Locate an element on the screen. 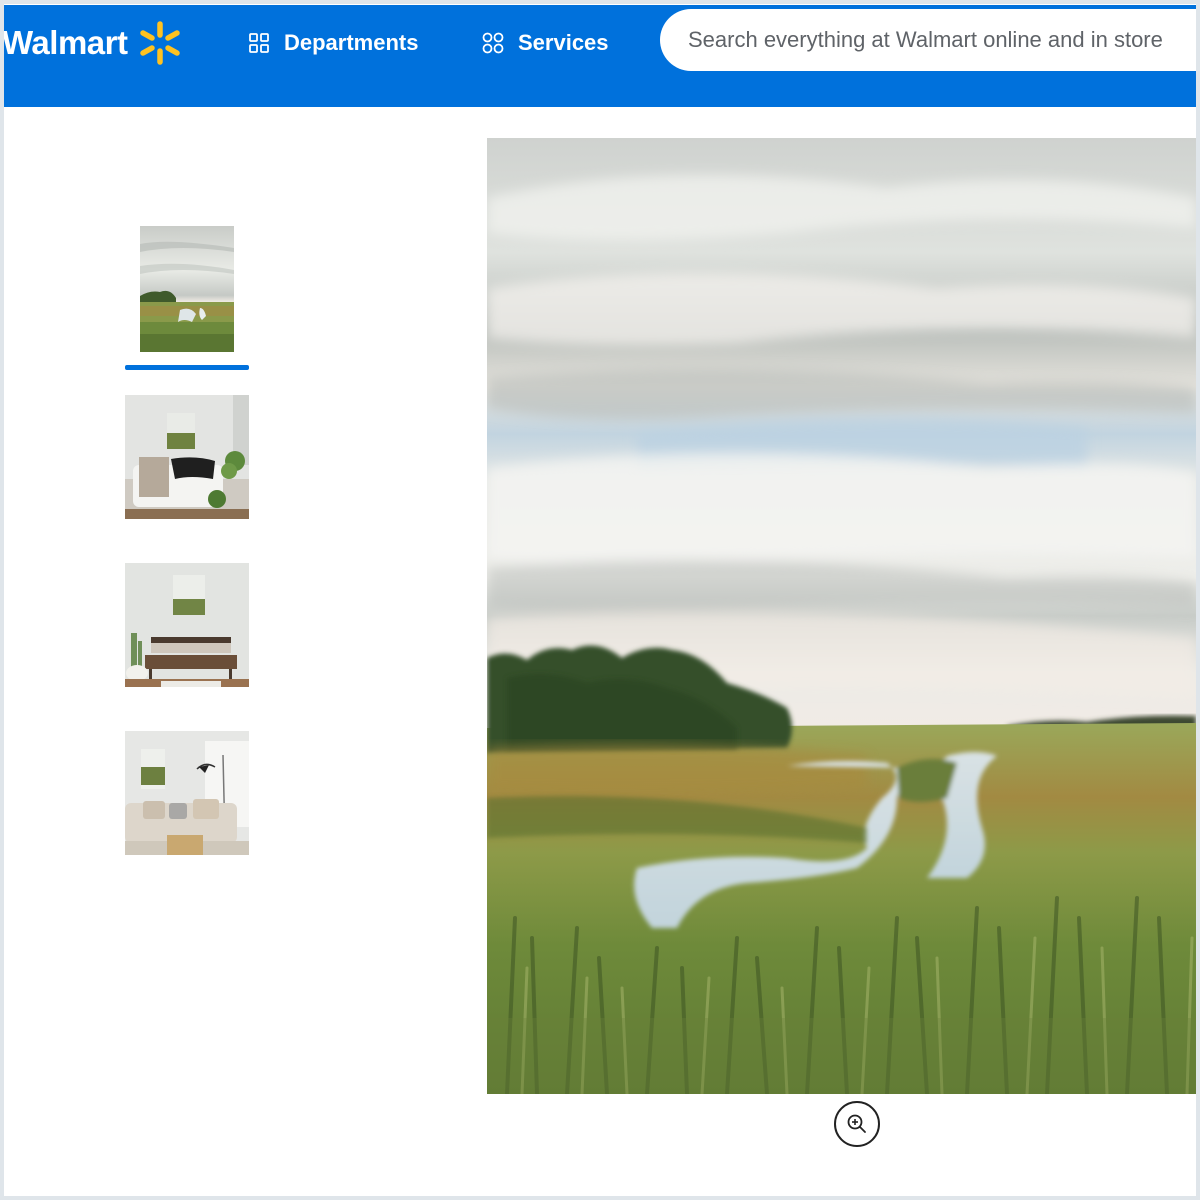  services-label: Services is located at coordinates (563, 42).